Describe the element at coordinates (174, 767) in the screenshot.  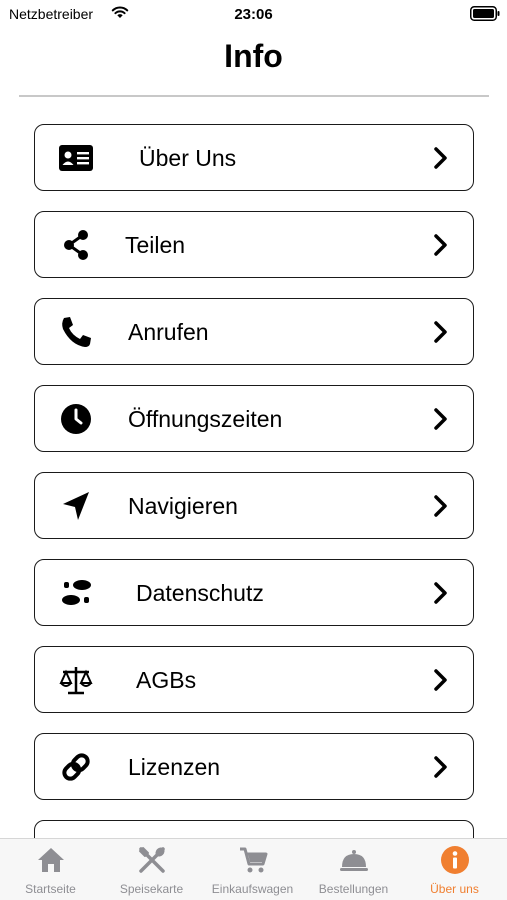
I see `menu-item-label: Lizenzen` at that location.